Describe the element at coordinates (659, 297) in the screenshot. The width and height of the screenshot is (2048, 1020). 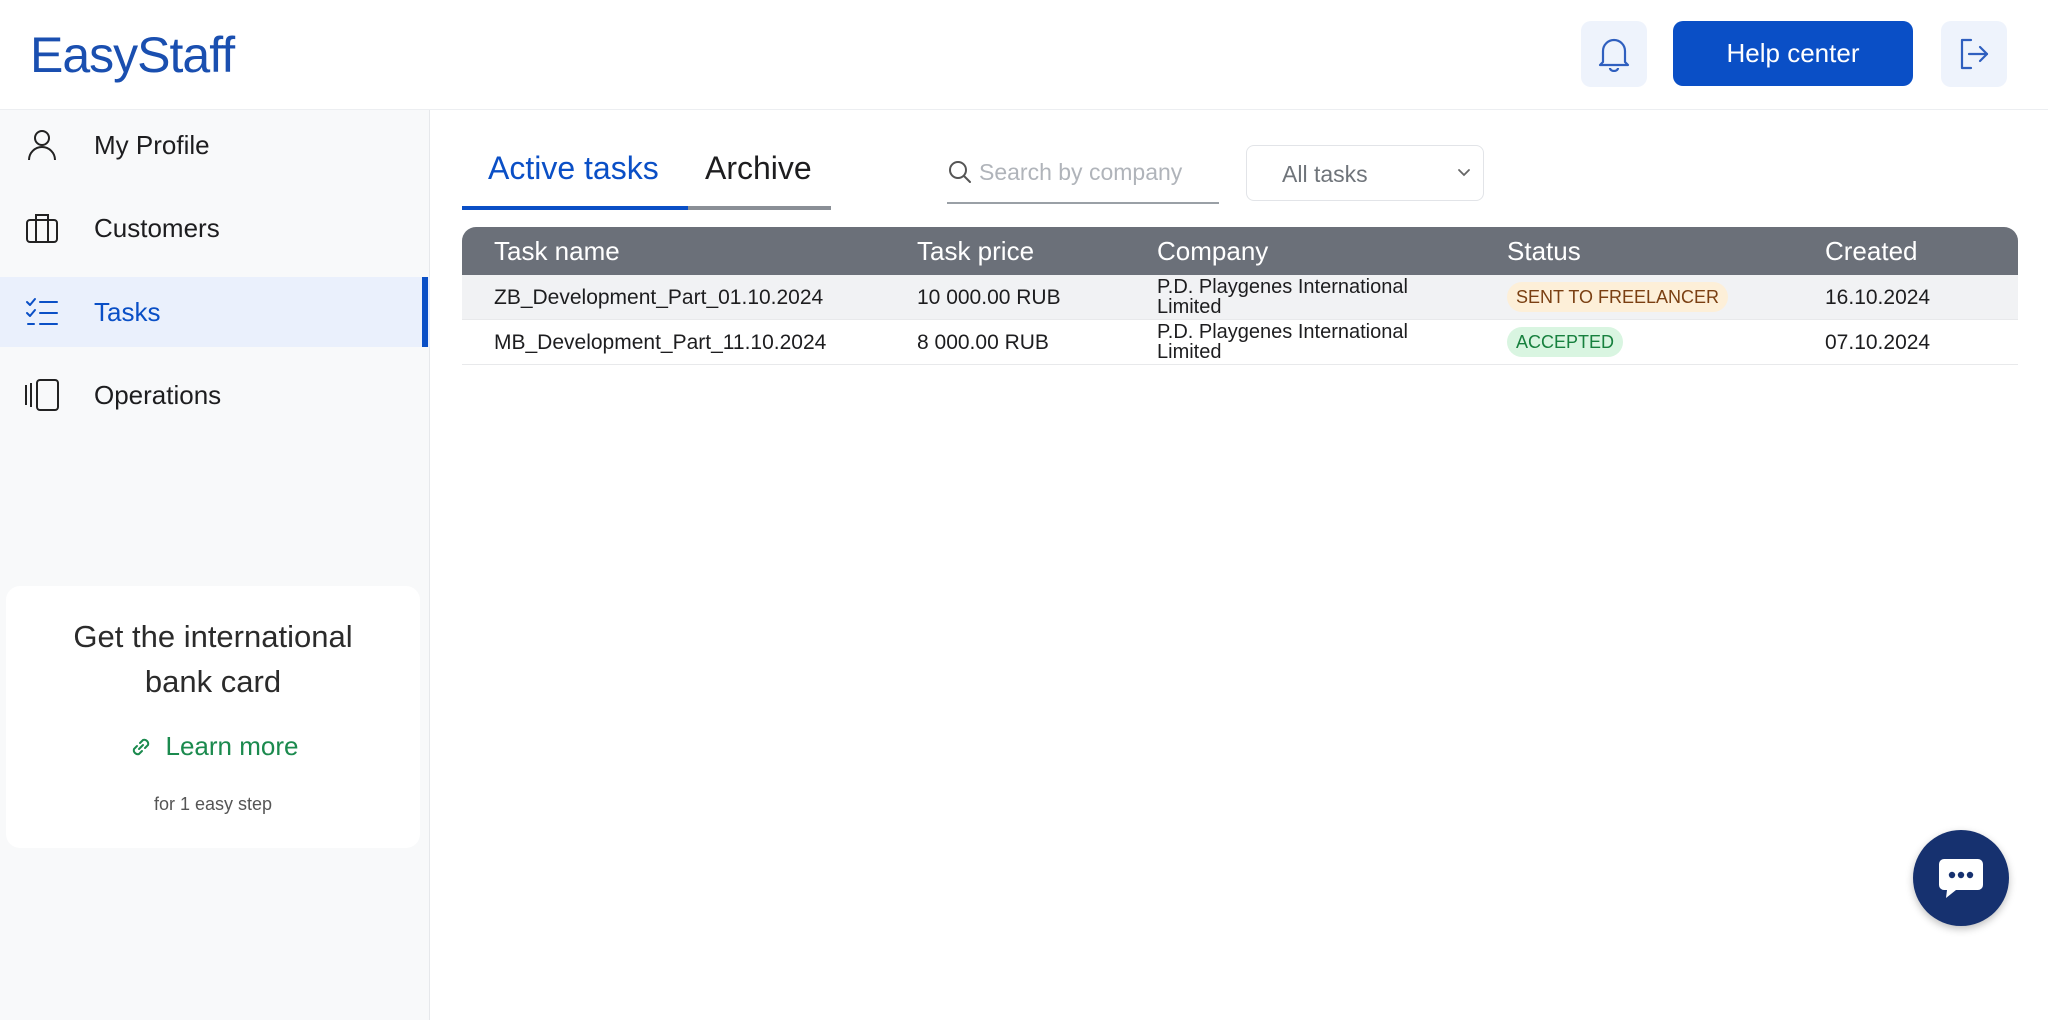
I see `task-name-cell: ZB_Development_Part_01.10.2024` at that location.